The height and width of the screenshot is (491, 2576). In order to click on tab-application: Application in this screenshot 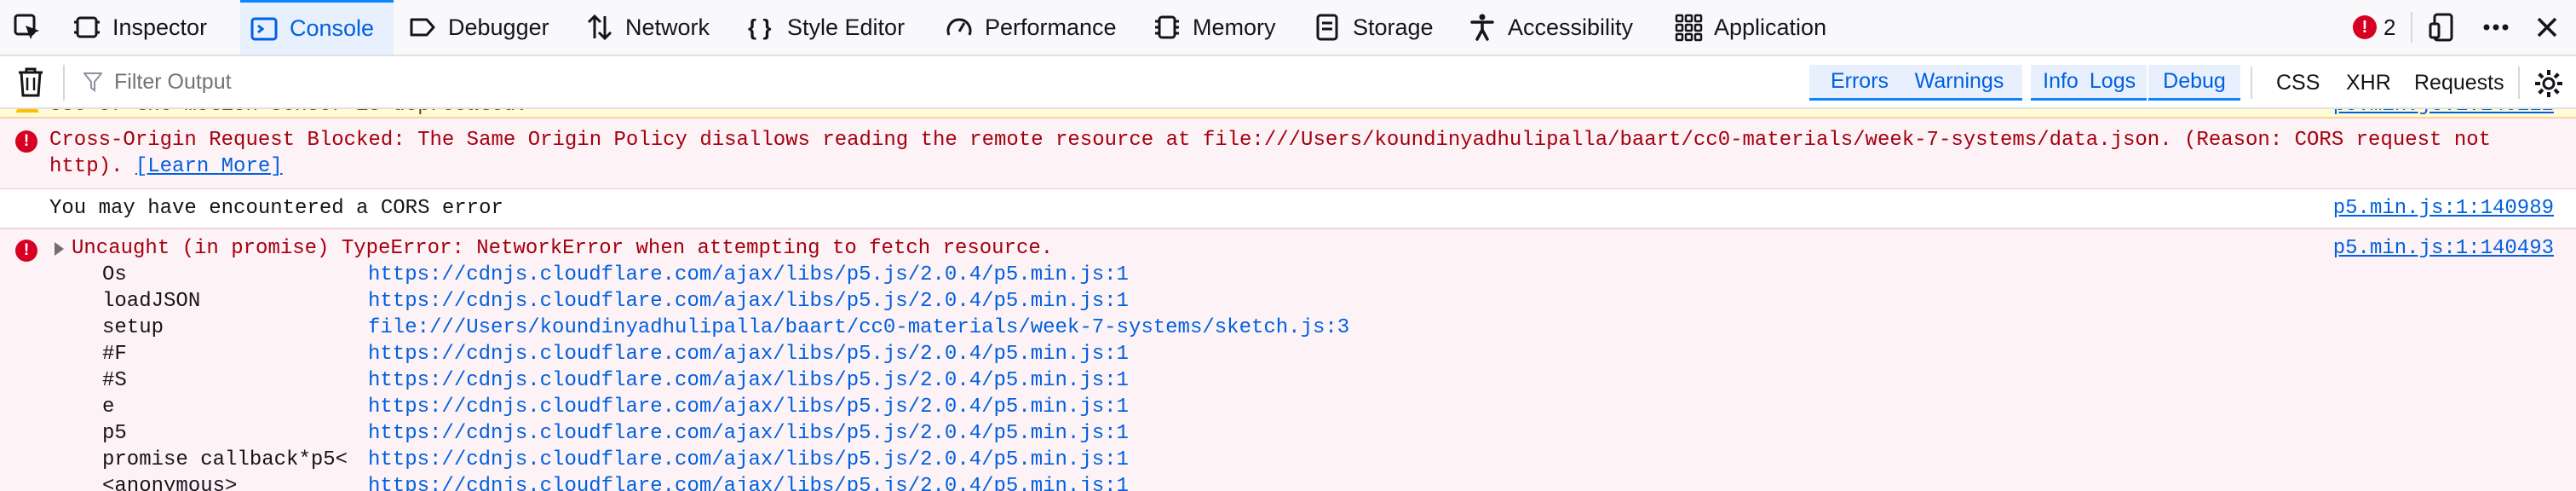, I will do `click(1771, 27)`.